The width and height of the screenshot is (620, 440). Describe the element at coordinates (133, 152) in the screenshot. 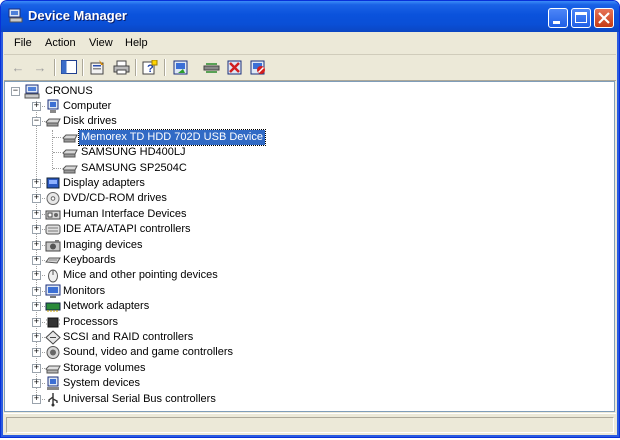

I see `tree-item-label: SAMSUNG HD400LJ` at that location.